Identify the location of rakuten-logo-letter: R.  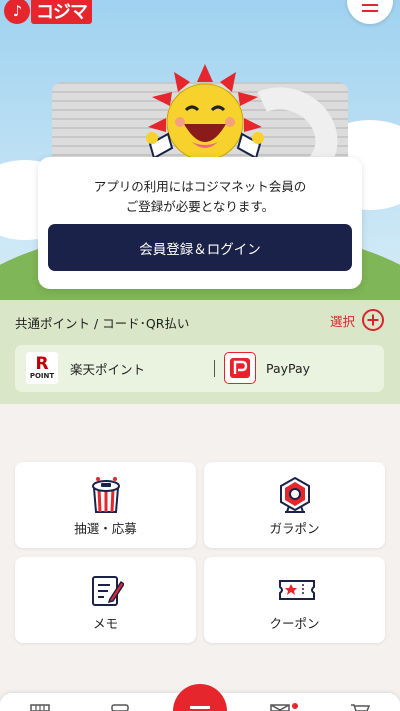
(42, 364).